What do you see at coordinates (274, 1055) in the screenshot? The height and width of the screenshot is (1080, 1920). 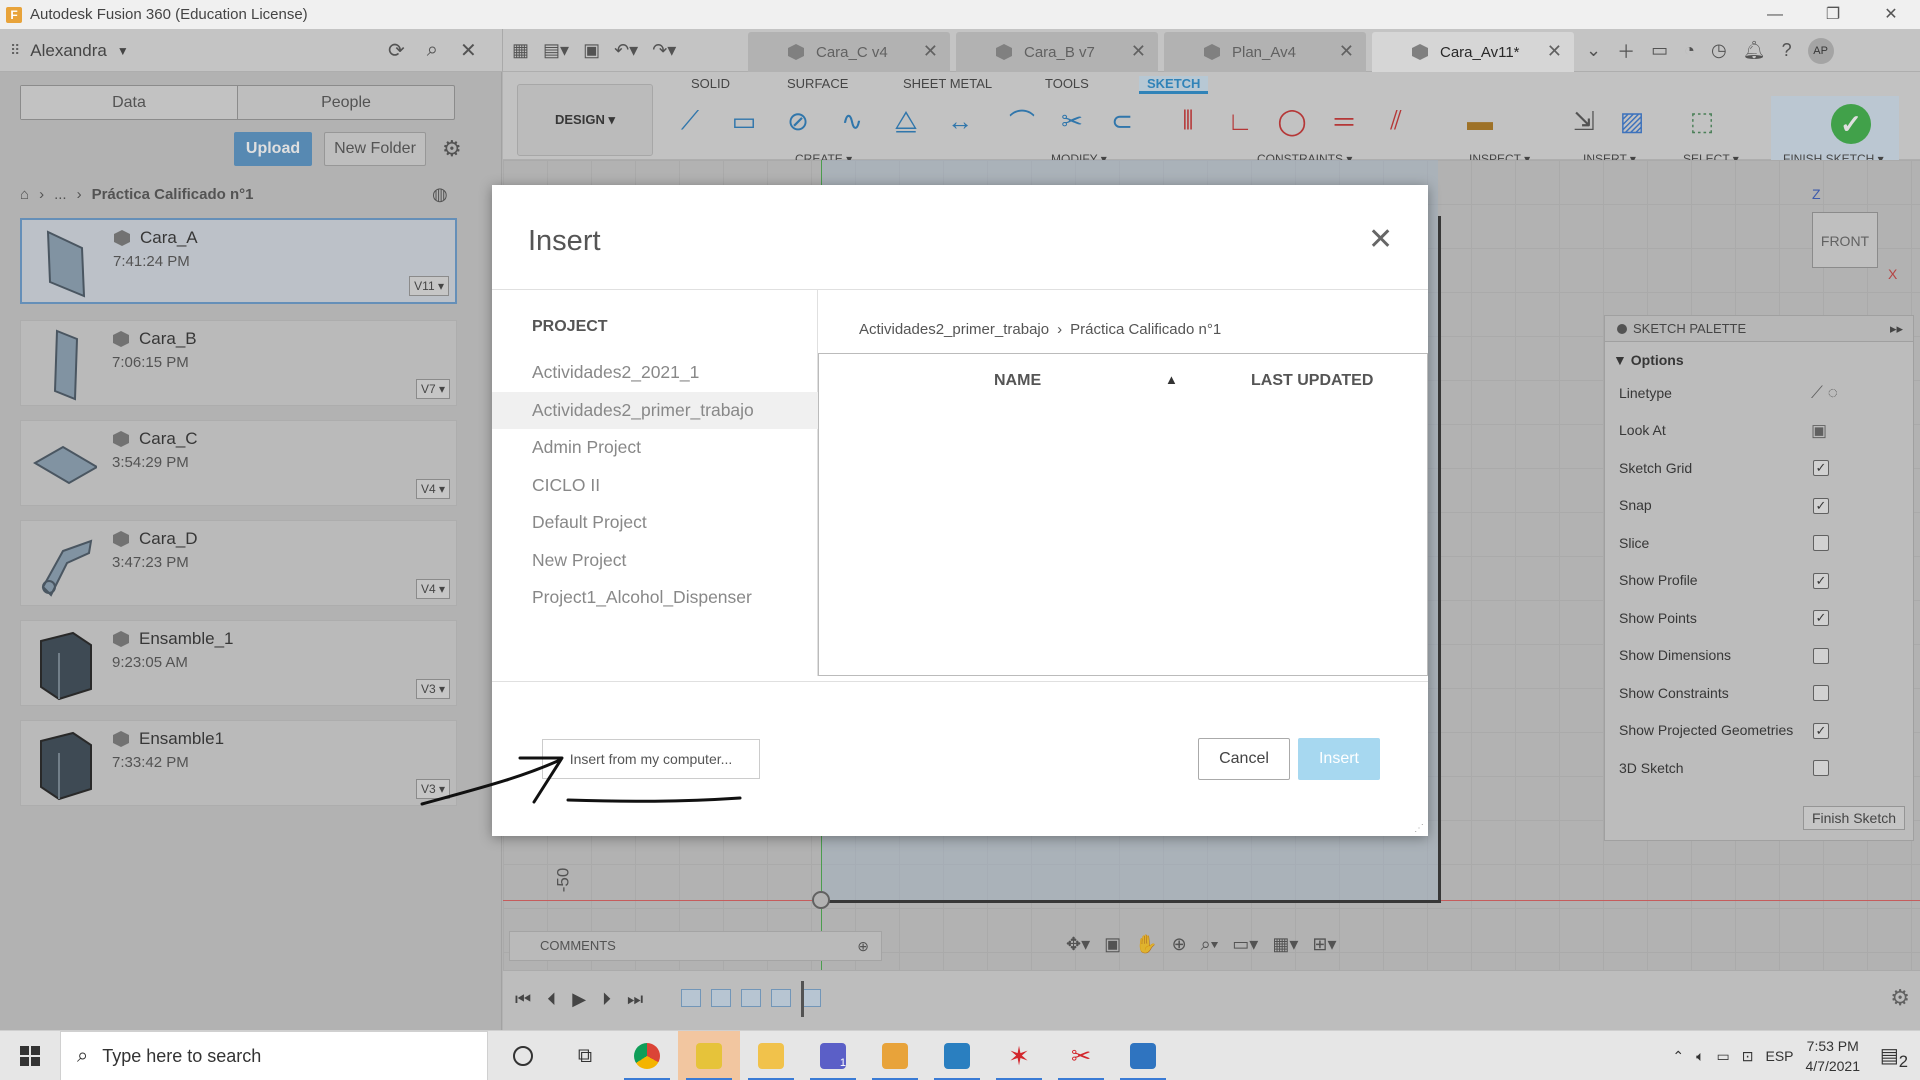 I see `taskbar-search: ⌕ Type here to search` at bounding box center [274, 1055].